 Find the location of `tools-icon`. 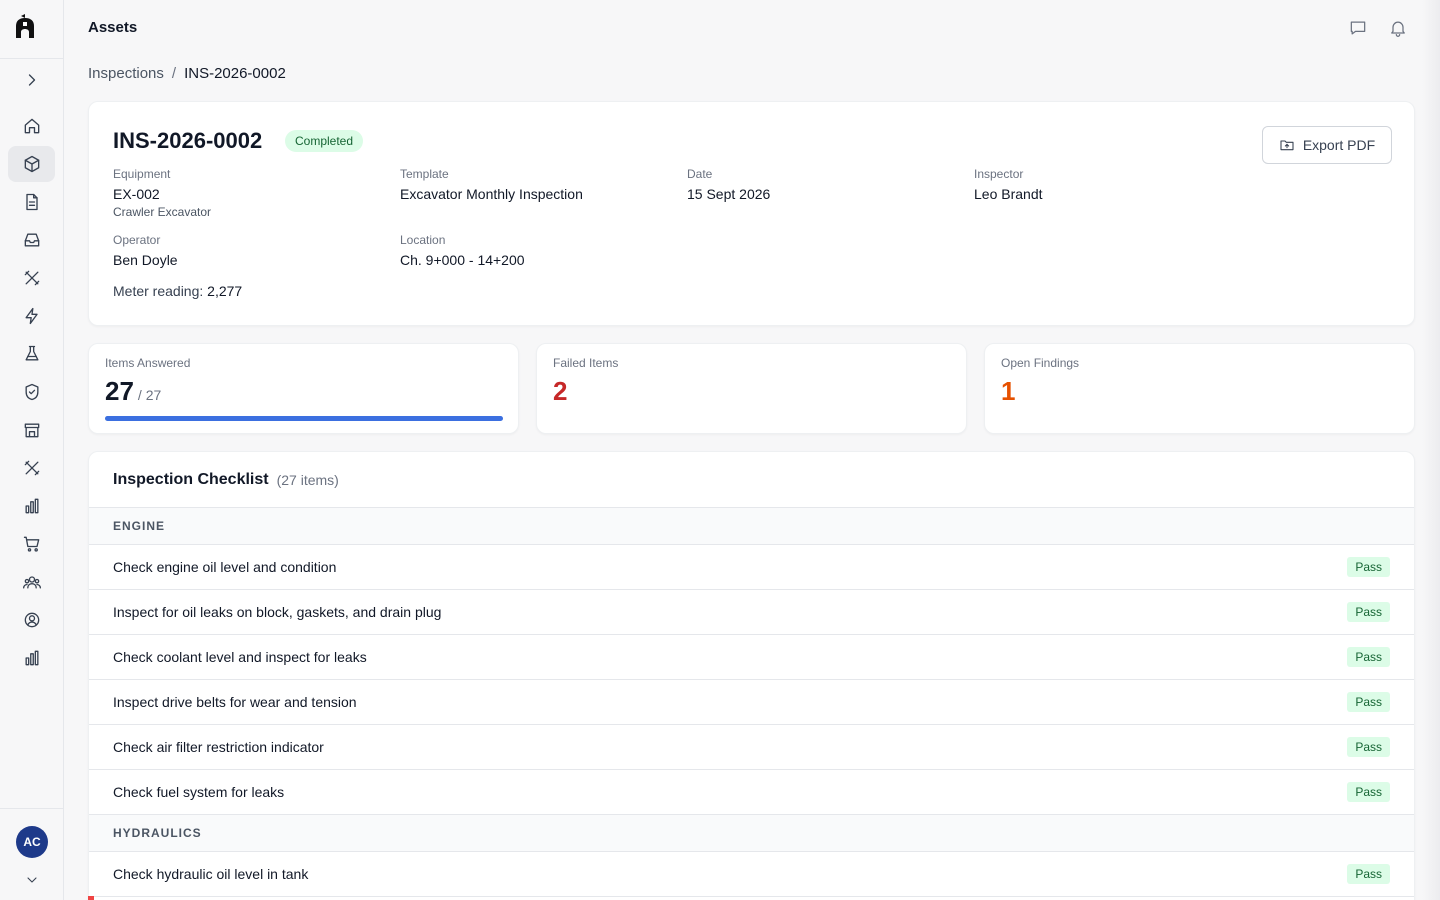

tools-icon is located at coordinates (31, 278).